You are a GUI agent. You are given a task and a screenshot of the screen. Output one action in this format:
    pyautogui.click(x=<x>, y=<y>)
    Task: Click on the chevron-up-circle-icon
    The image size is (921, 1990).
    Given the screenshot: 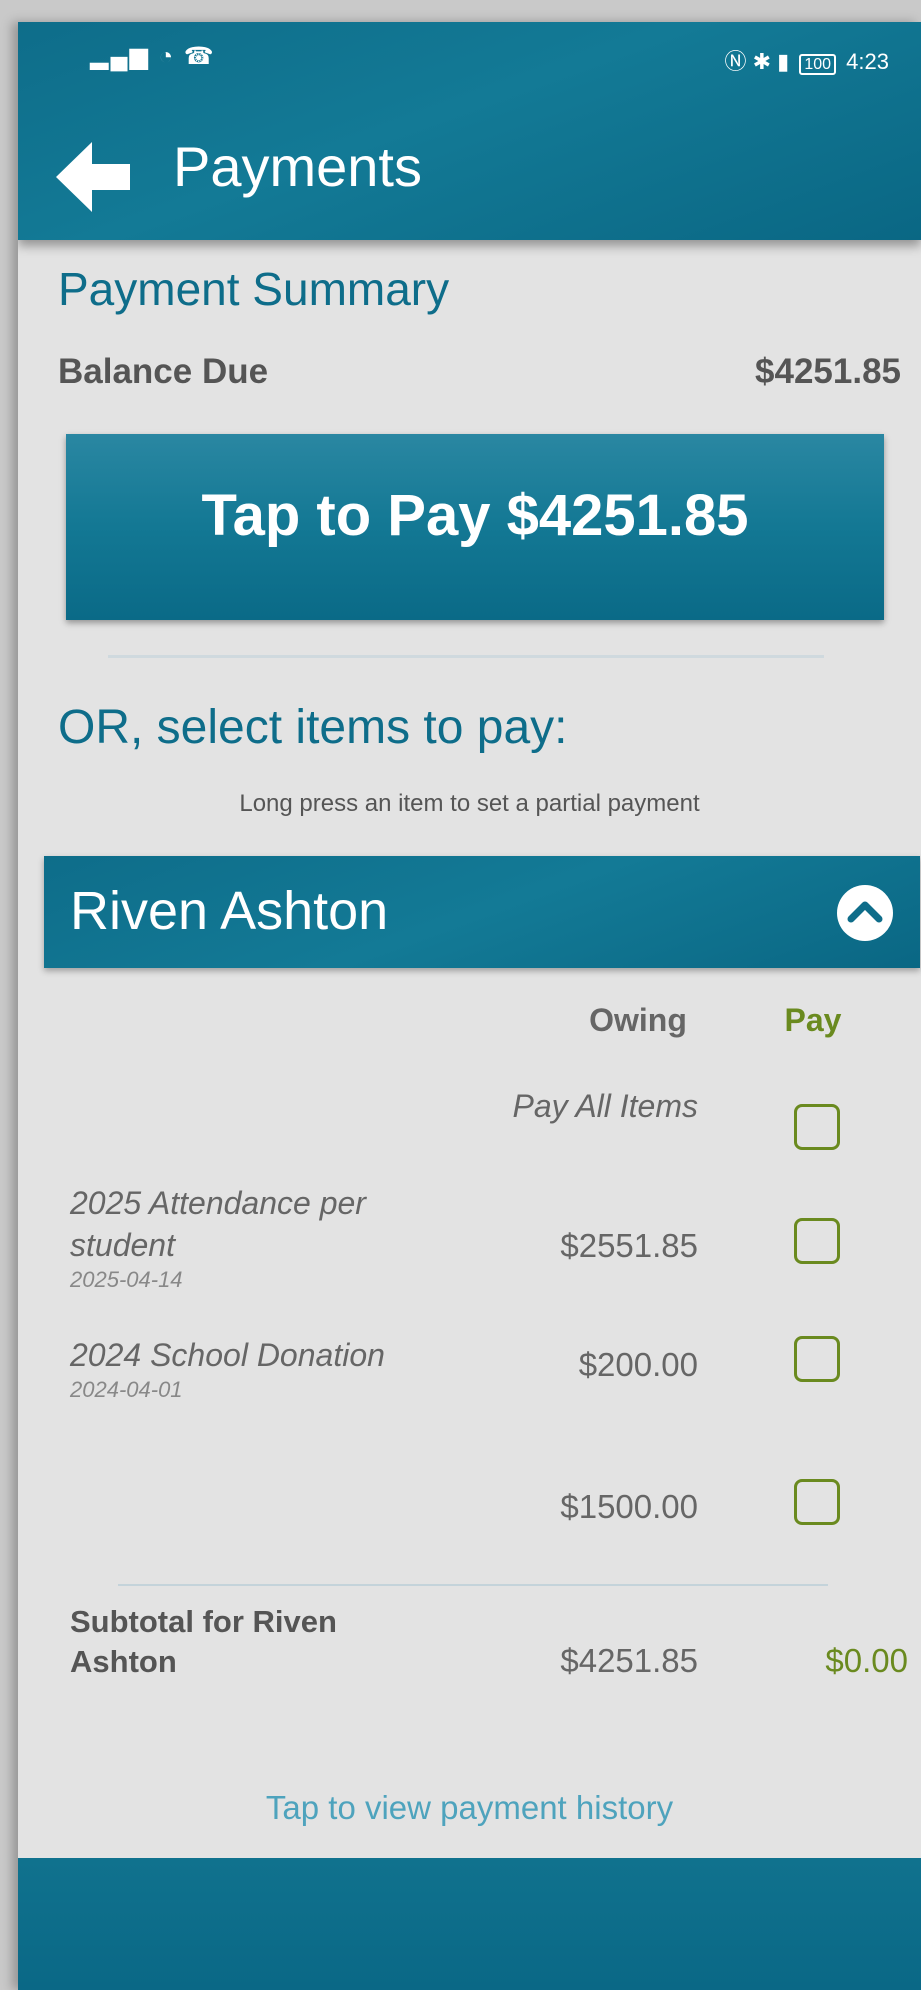 What is the action you would take?
    pyautogui.click(x=865, y=913)
    